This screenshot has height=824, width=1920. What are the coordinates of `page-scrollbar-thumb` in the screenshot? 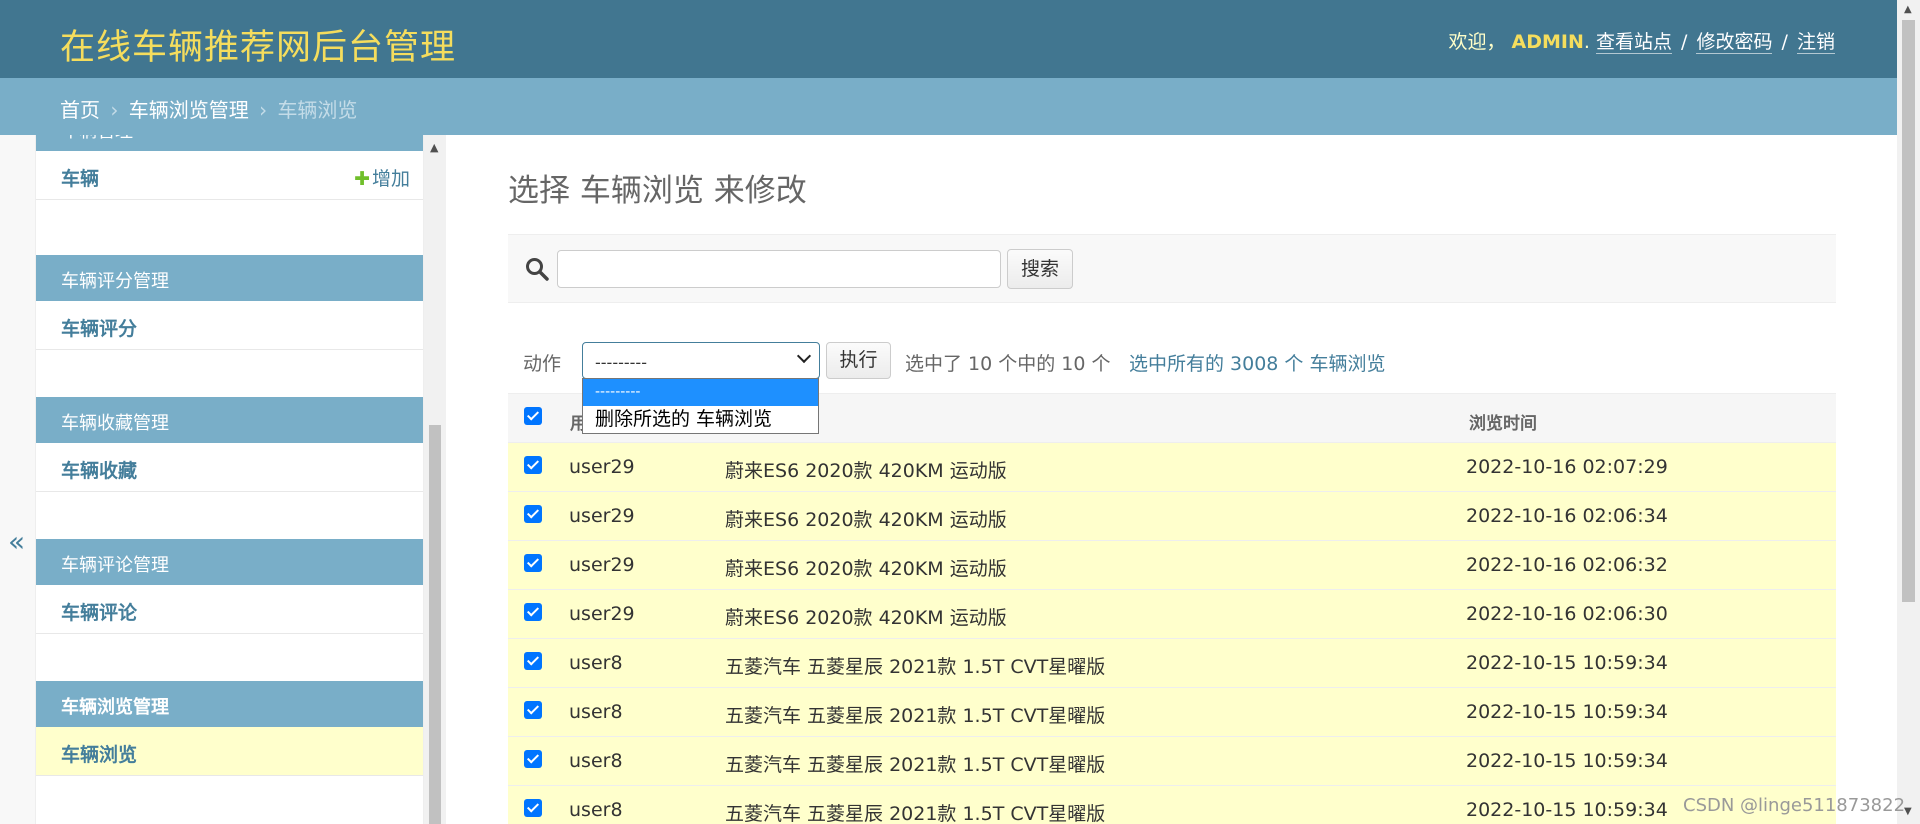 It's located at (1908, 311).